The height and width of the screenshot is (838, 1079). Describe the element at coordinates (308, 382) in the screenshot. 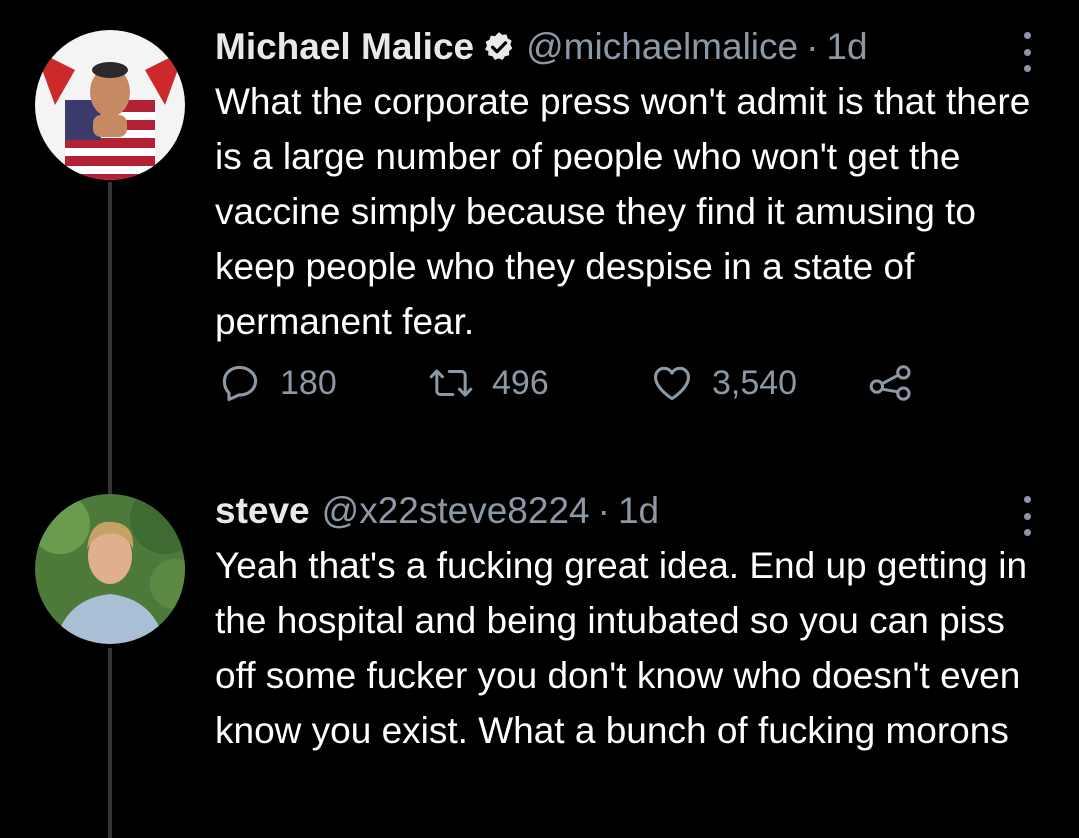

I see `reply-count: 180` at that location.